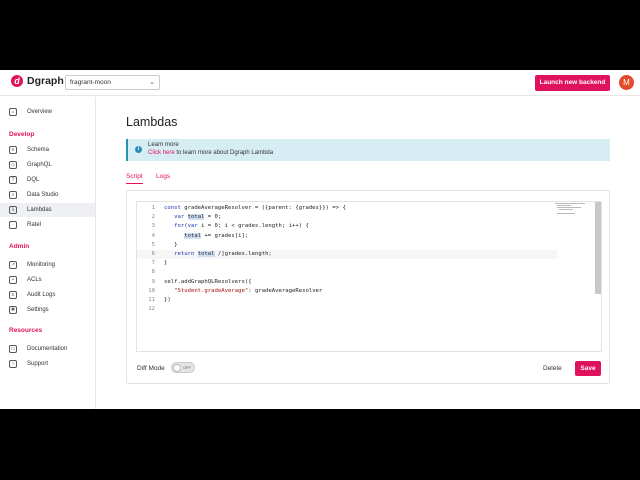  I want to click on book-icon: ▭, so click(13, 349).